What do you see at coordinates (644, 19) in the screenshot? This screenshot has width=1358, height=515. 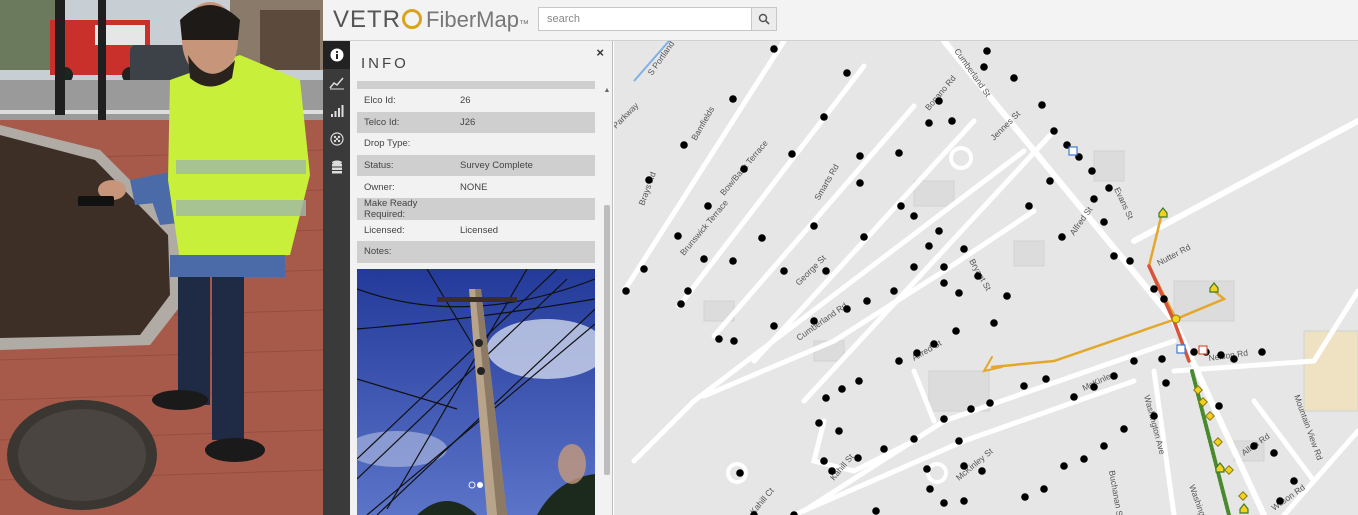 I see `search-input` at bounding box center [644, 19].